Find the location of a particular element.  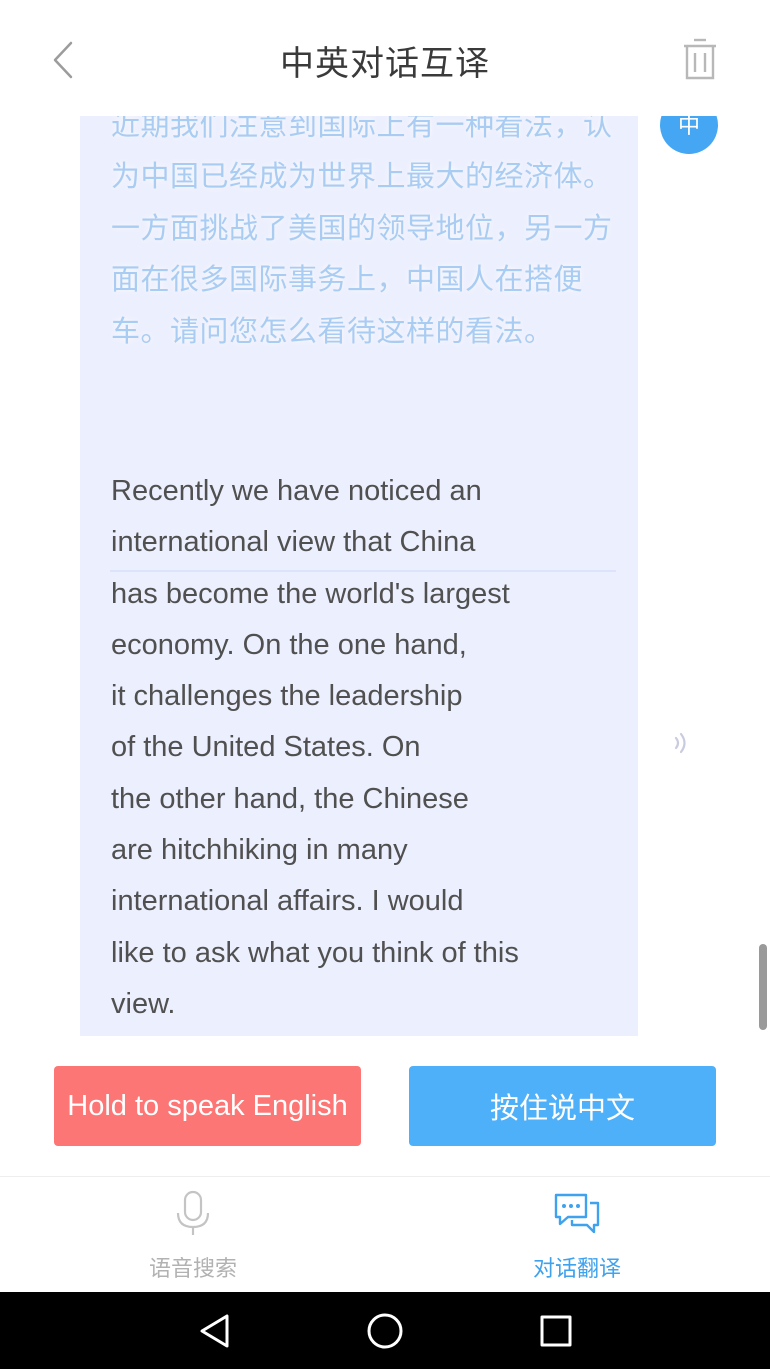

square-recents-icon is located at coordinates (556, 1331).